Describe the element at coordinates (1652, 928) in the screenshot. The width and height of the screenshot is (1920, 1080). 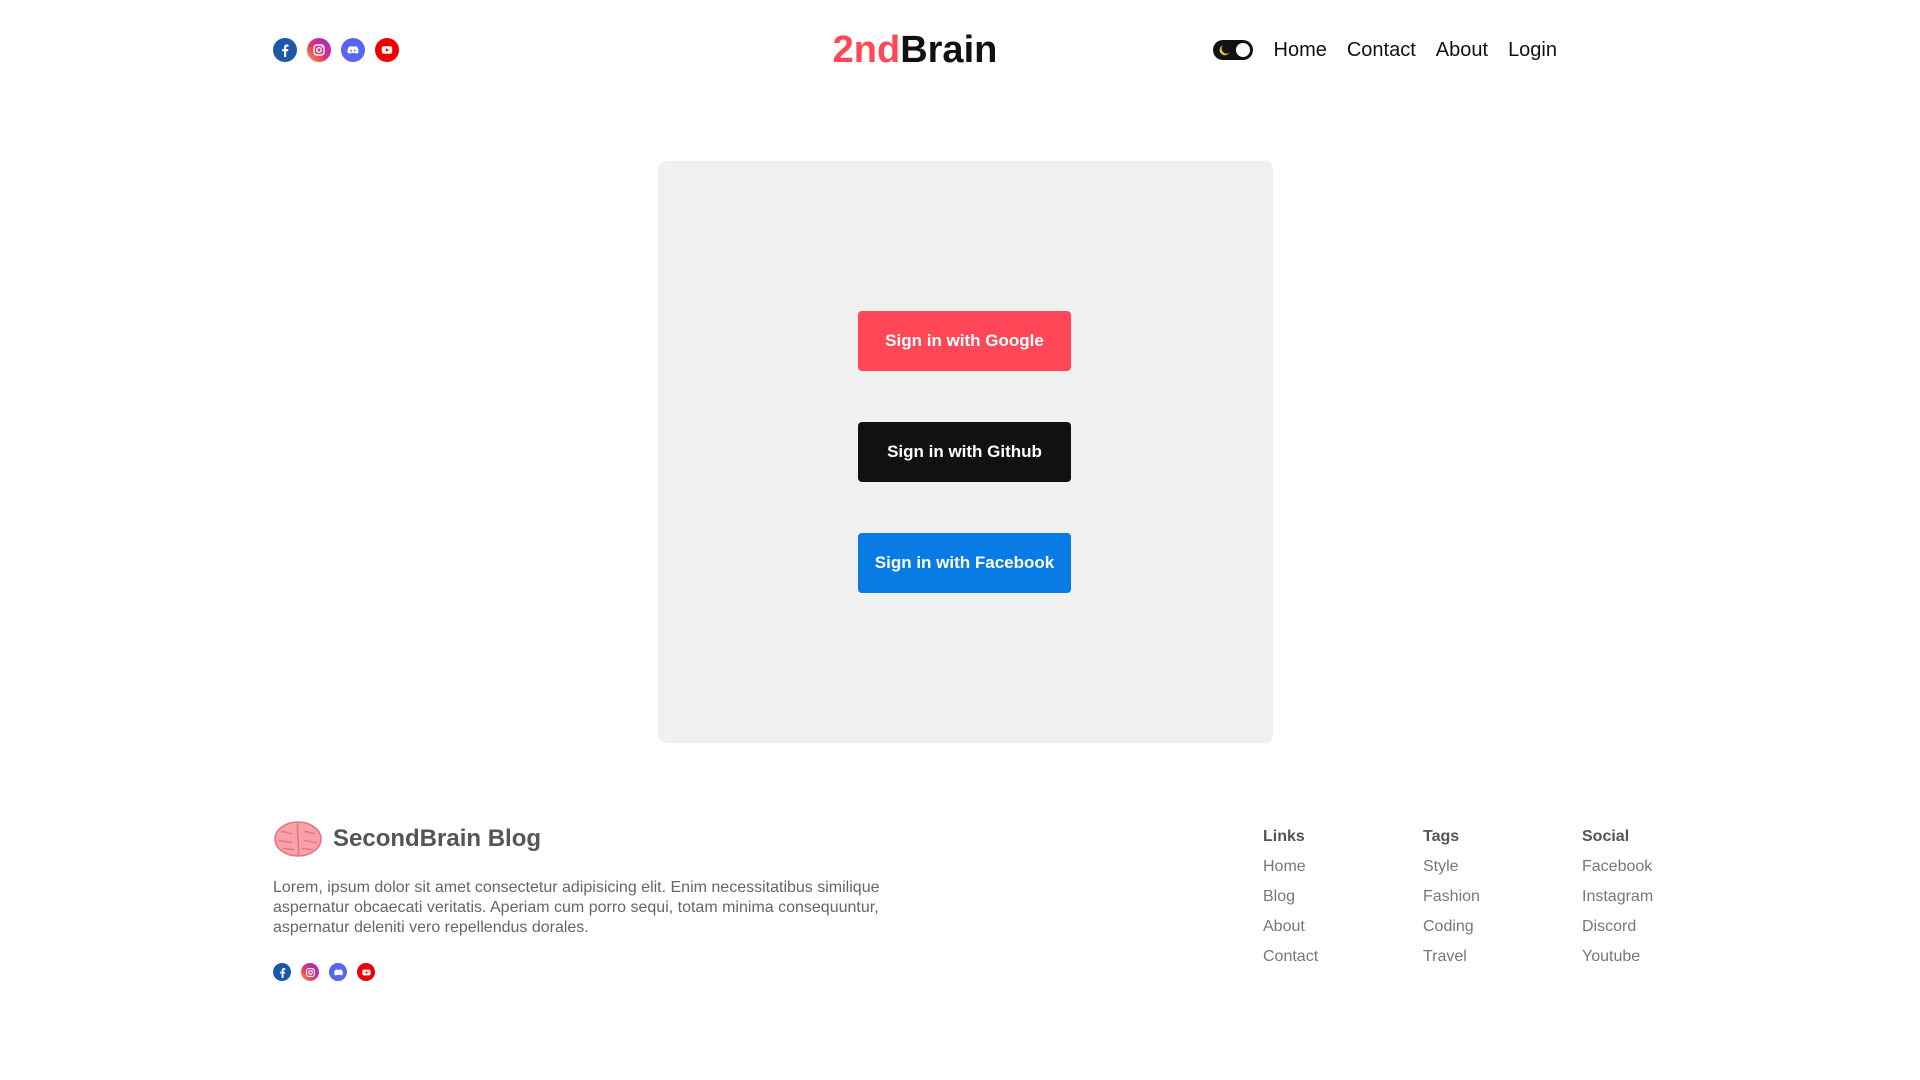
I see `footer-social-discord: Discord` at that location.